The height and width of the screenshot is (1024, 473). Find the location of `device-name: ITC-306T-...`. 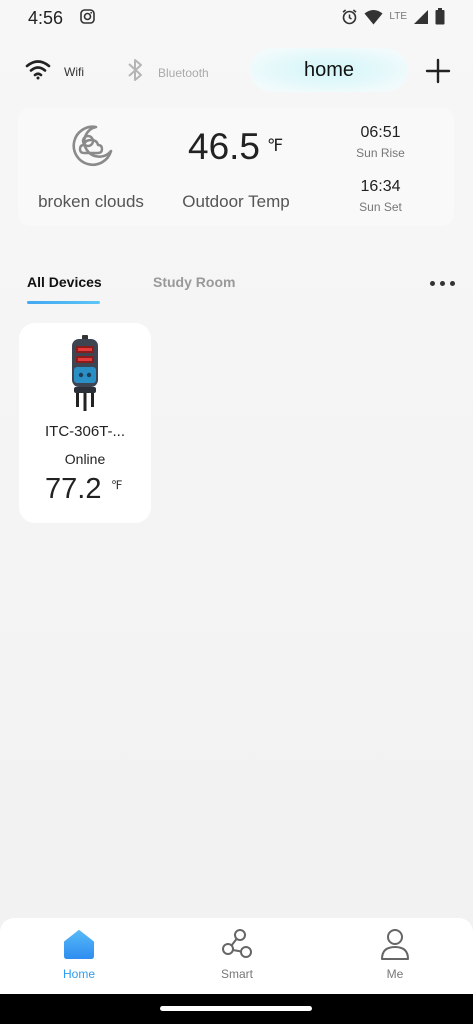

device-name: ITC-306T-... is located at coordinates (85, 431).